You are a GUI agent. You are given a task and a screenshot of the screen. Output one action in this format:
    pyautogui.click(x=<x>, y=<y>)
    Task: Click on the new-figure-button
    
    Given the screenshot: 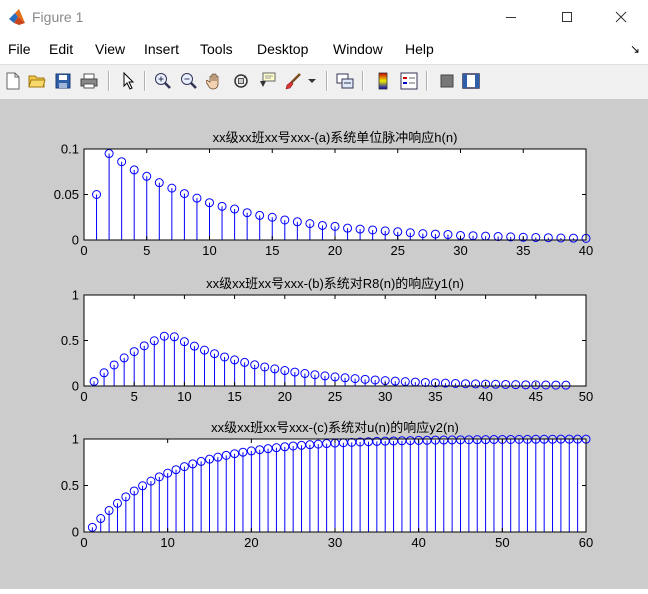 What is the action you would take?
    pyautogui.click(x=13, y=81)
    